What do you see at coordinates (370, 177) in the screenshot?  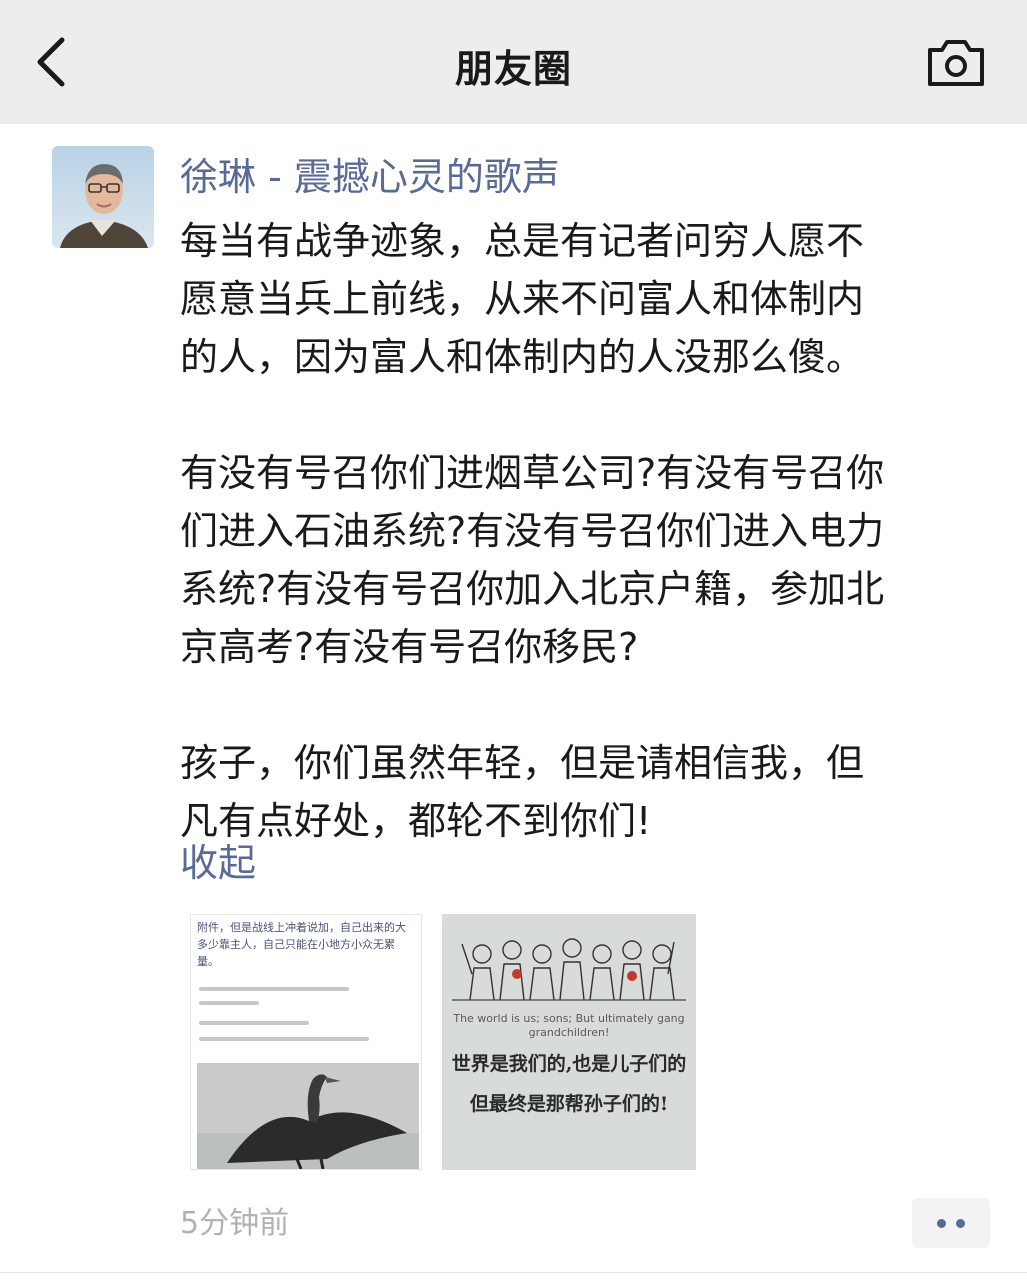 I see `author-name: 徐琳 - 震撼心灵的歌声` at bounding box center [370, 177].